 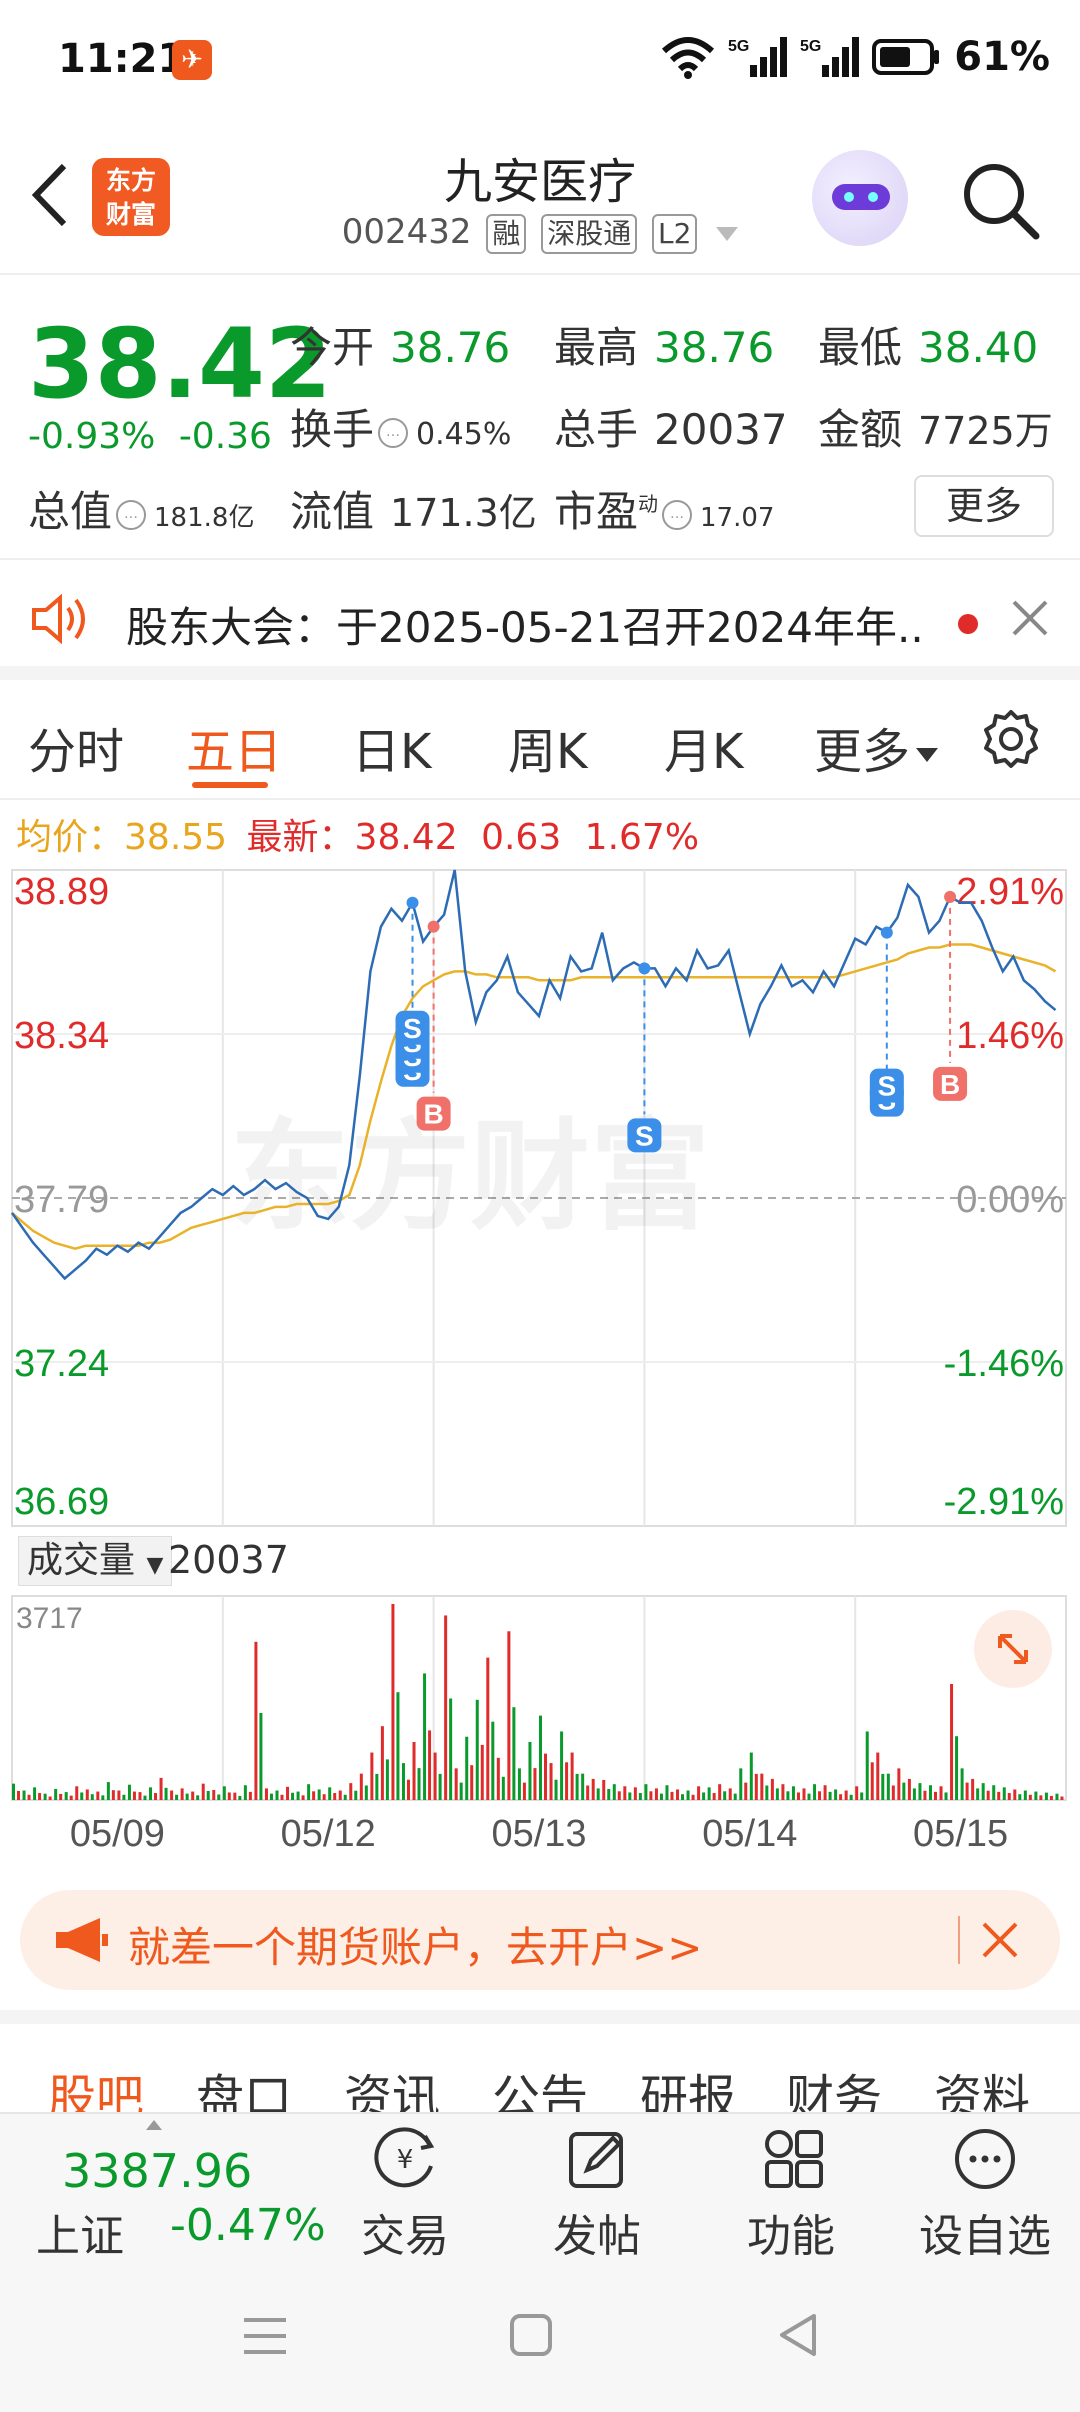 I want to click on stock-header: 东方 财富 九安医疗 002432 融 深股通 L2, so click(x=540, y=197).